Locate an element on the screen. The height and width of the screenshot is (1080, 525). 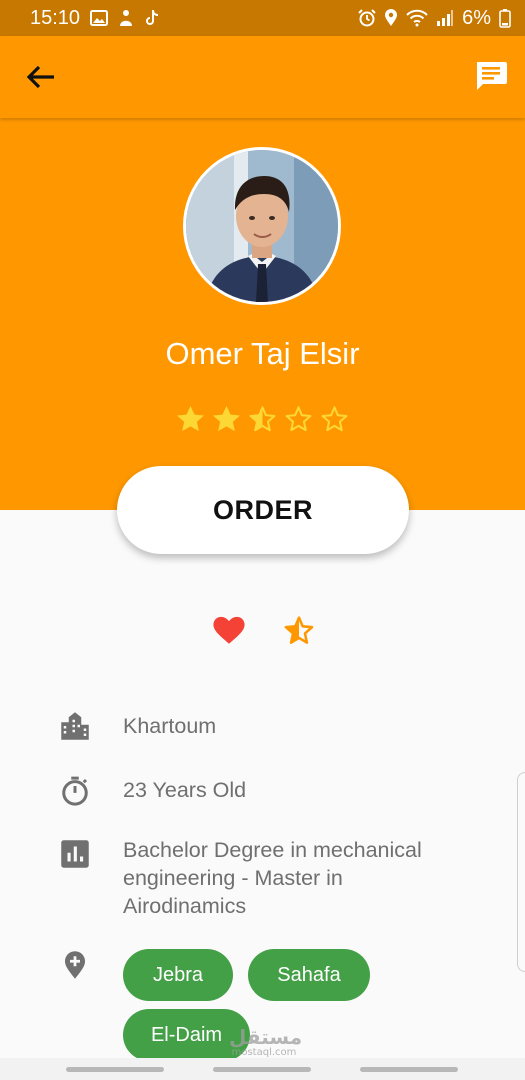
add-location-icon is located at coordinates (75, 965).